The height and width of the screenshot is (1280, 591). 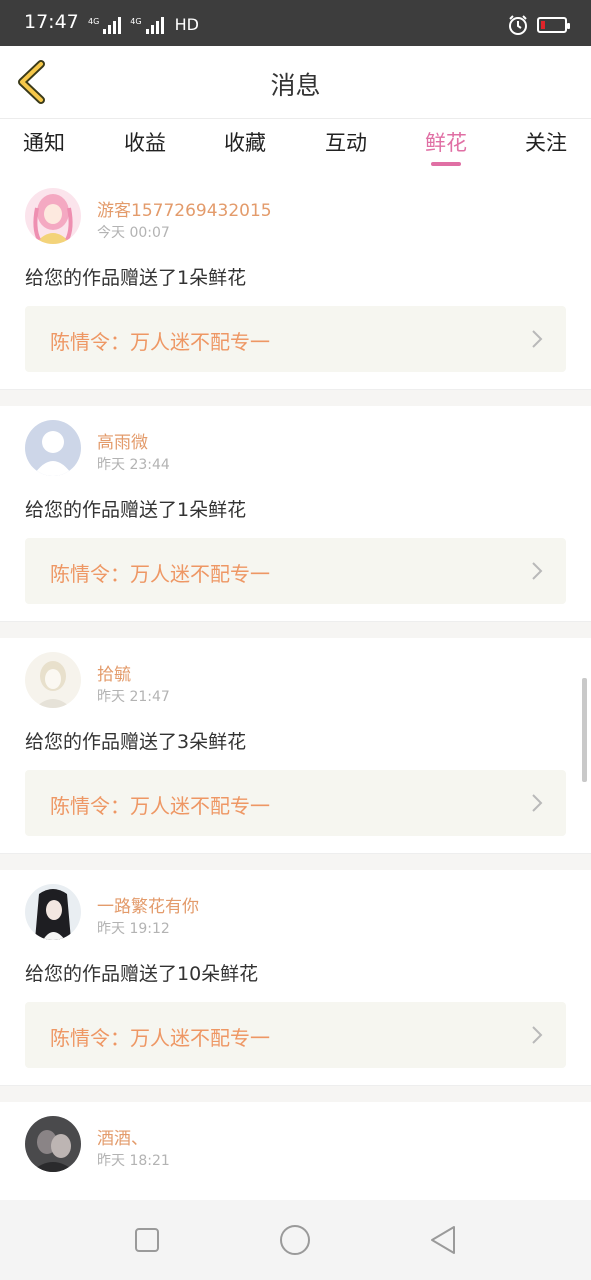 What do you see at coordinates (133, 233) in the screenshot?
I see `timestamp: 今天 00:07` at bounding box center [133, 233].